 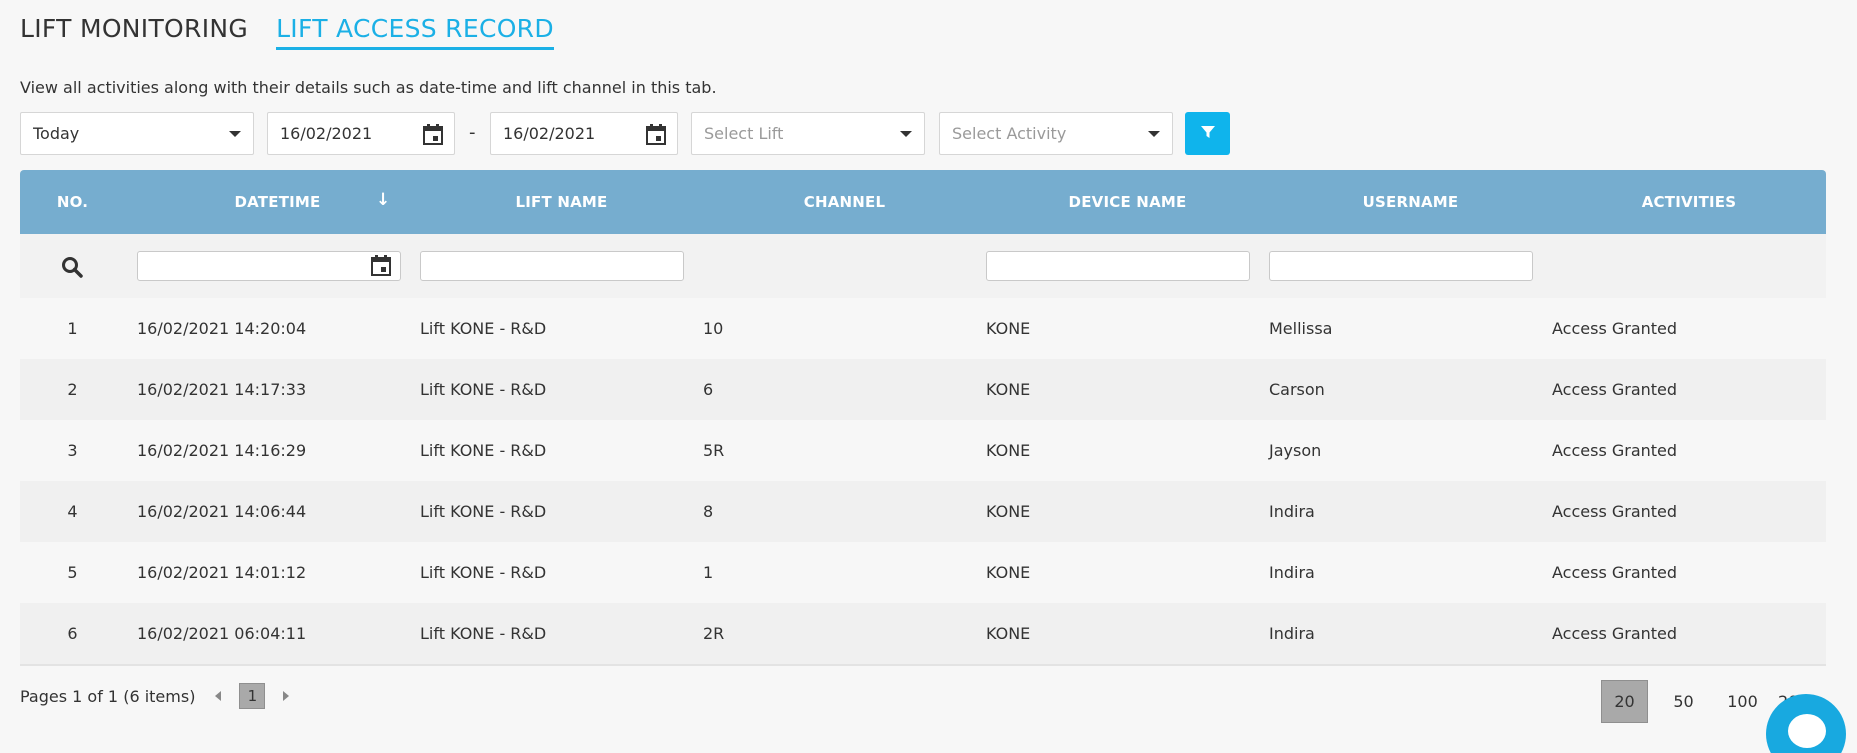 I want to click on pager: Pages 1 of 1 (6 items) 1, so click(x=155, y=696).